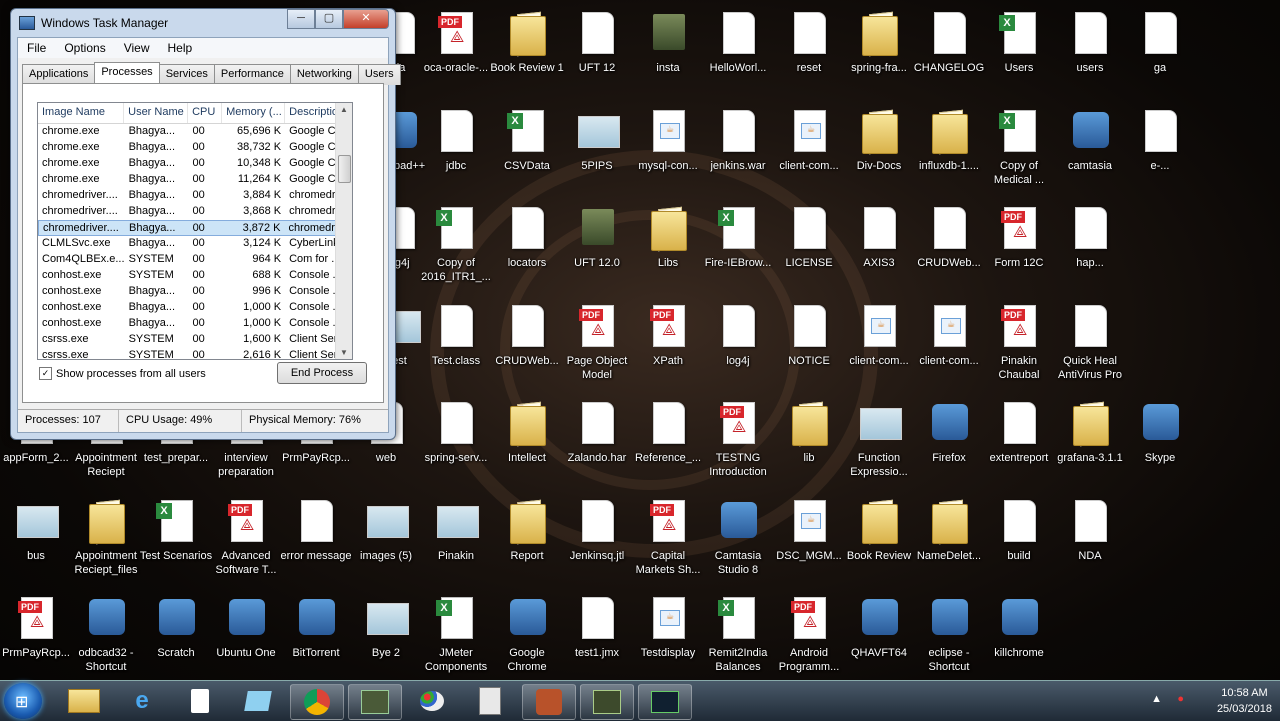 The width and height of the screenshot is (1280, 721). What do you see at coordinates (1244, 701) in the screenshot?
I see `clock: 10:58 AM 25/03/2018` at bounding box center [1244, 701].